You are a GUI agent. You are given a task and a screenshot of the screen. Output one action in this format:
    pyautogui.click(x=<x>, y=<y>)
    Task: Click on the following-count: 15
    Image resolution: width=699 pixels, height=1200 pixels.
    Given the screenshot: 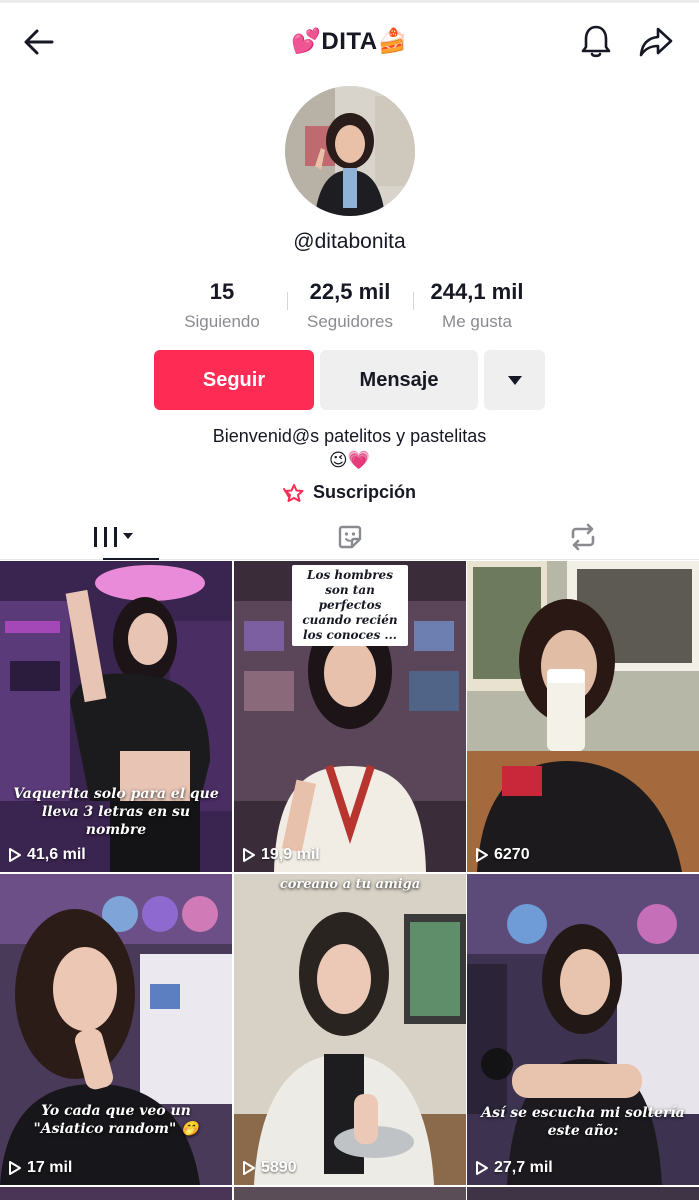 What is the action you would take?
    pyautogui.click(x=222, y=291)
    